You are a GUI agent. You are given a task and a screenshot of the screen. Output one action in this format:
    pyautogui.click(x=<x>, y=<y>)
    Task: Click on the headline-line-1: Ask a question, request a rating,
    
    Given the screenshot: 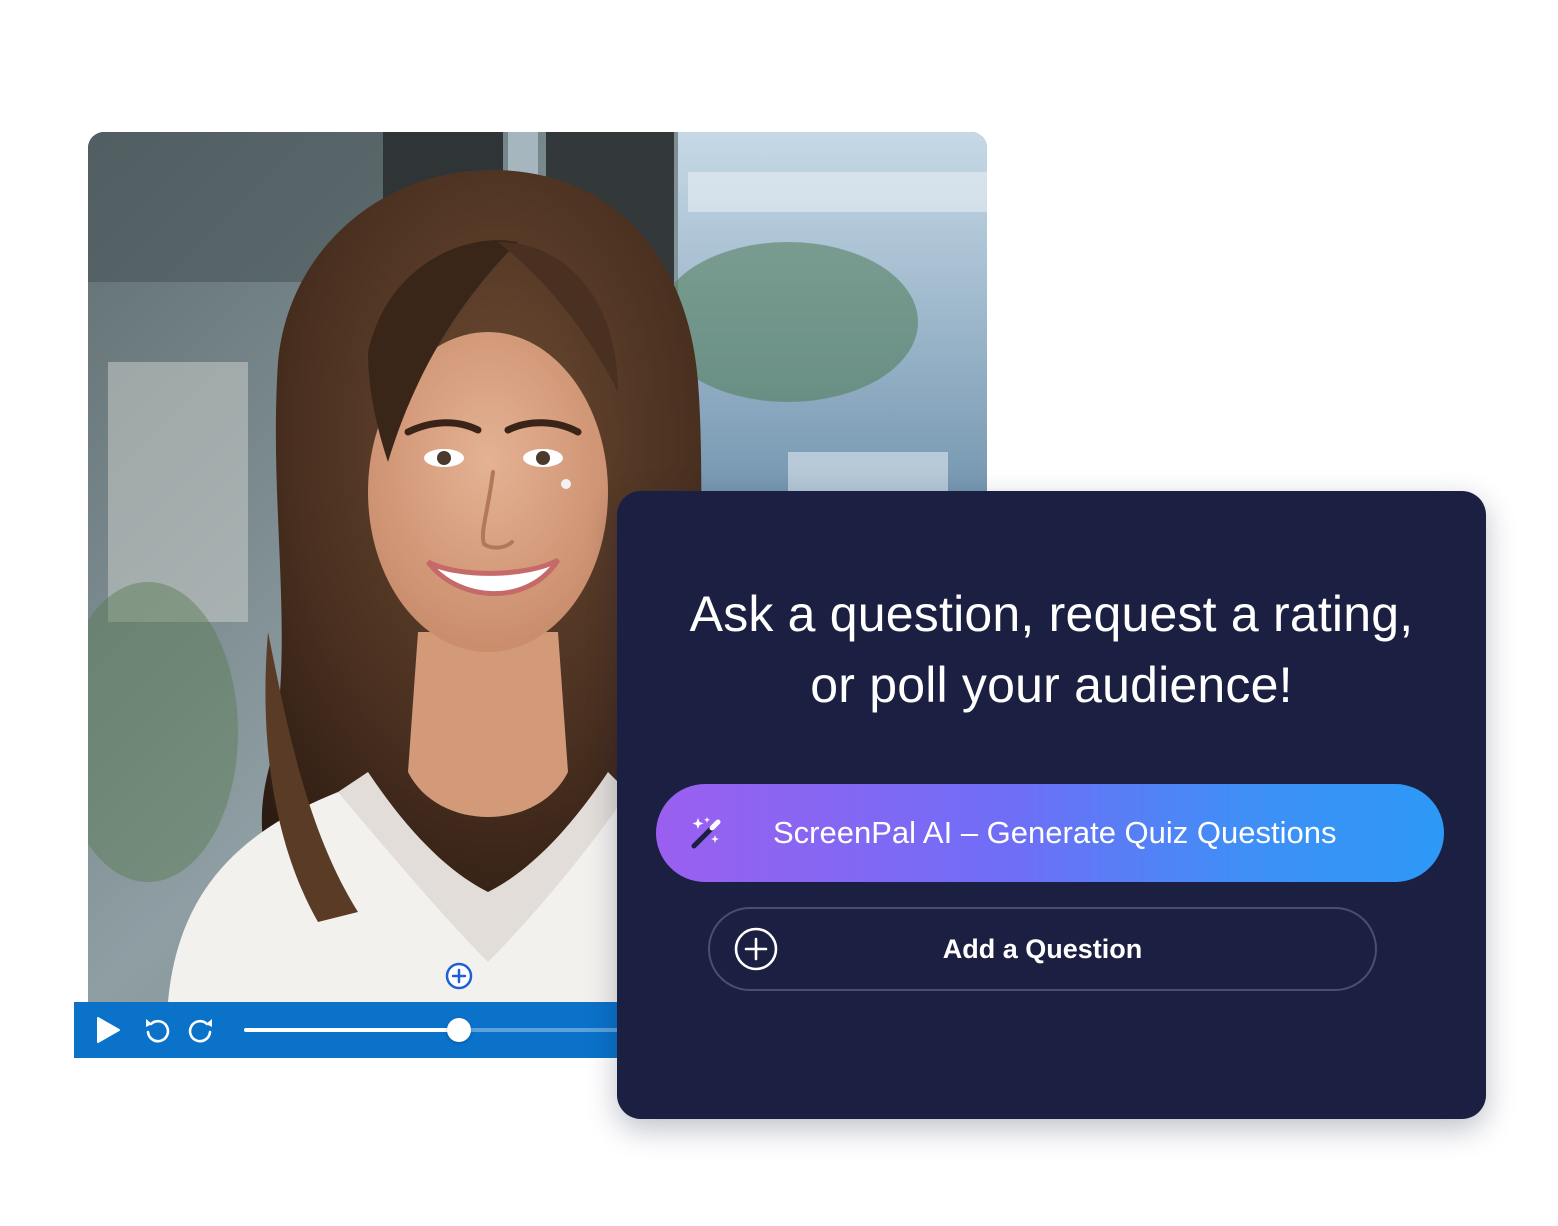 What is the action you would take?
    pyautogui.click(x=1051, y=614)
    